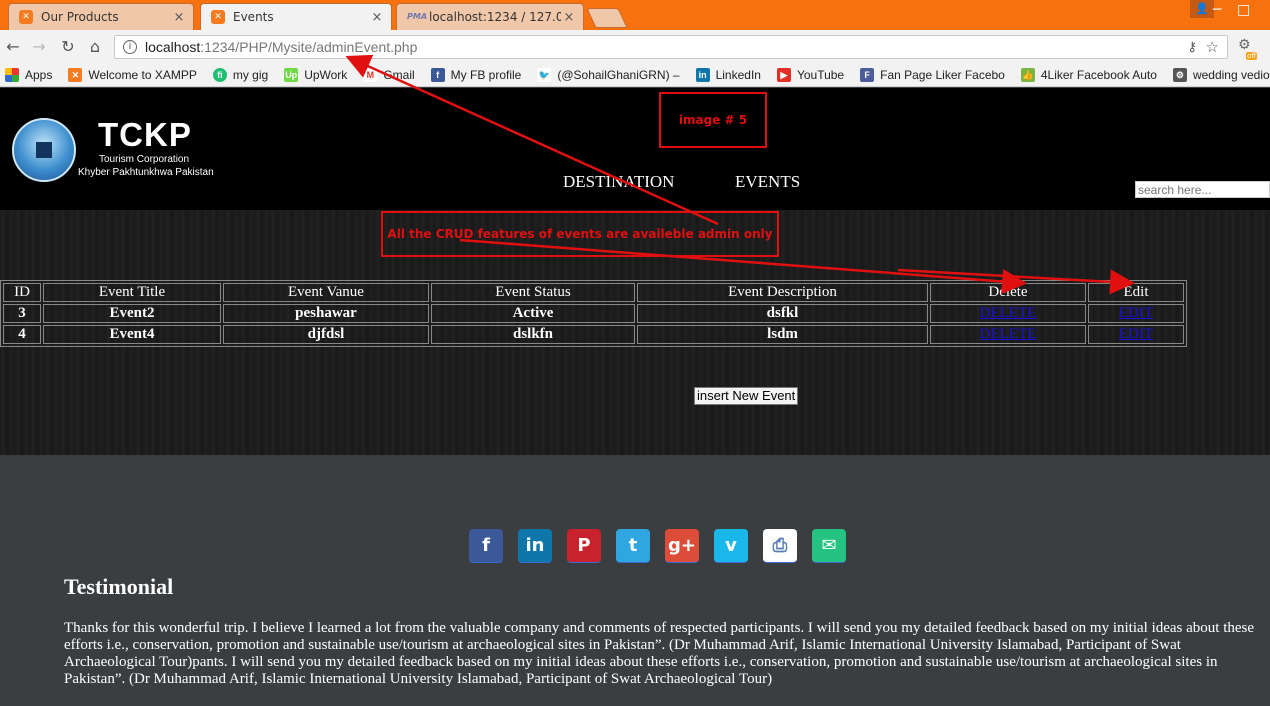 Image resolution: width=1270 pixels, height=706 pixels. Describe the element at coordinates (12, 74) in the screenshot. I see `apps-grid-icon` at that location.